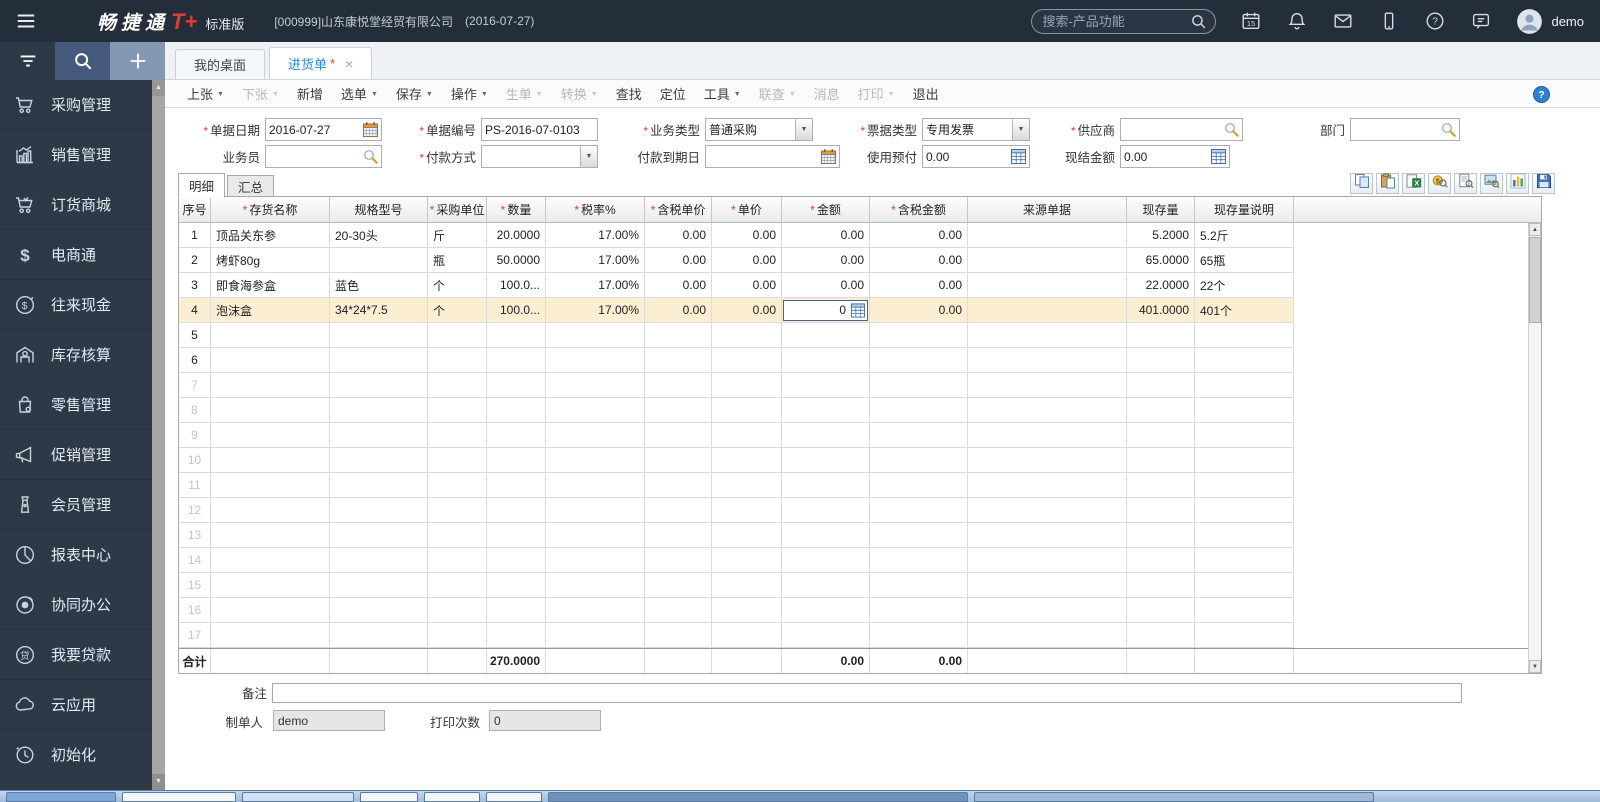 This screenshot has width=1600, height=802. I want to click on toolbar-save-button: 保存 ▼, so click(414, 93).